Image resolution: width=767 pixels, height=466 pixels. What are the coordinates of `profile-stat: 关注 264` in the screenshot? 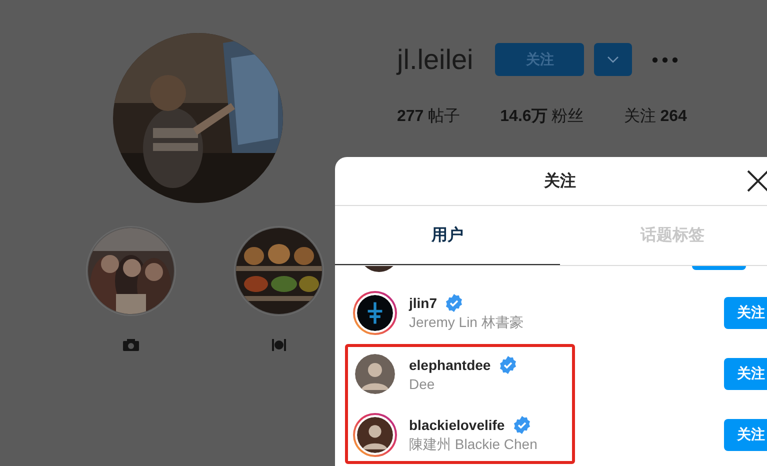 It's located at (655, 116).